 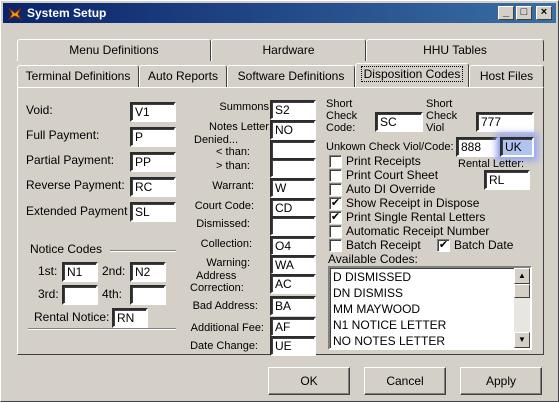 I want to click on dismissed-field, so click(x=293, y=226).